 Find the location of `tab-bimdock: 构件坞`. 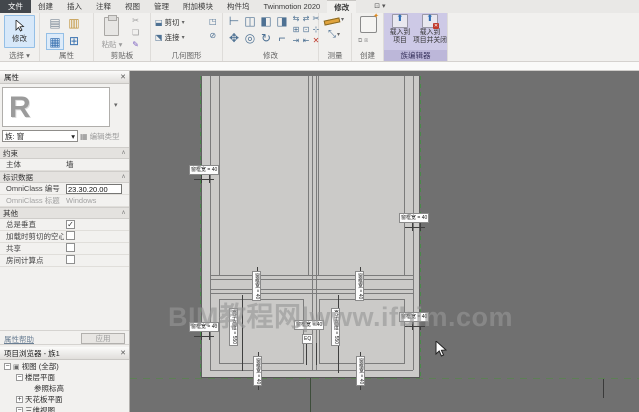

tab-bimdock: 构件坞 is located at coordinates (238, 6).